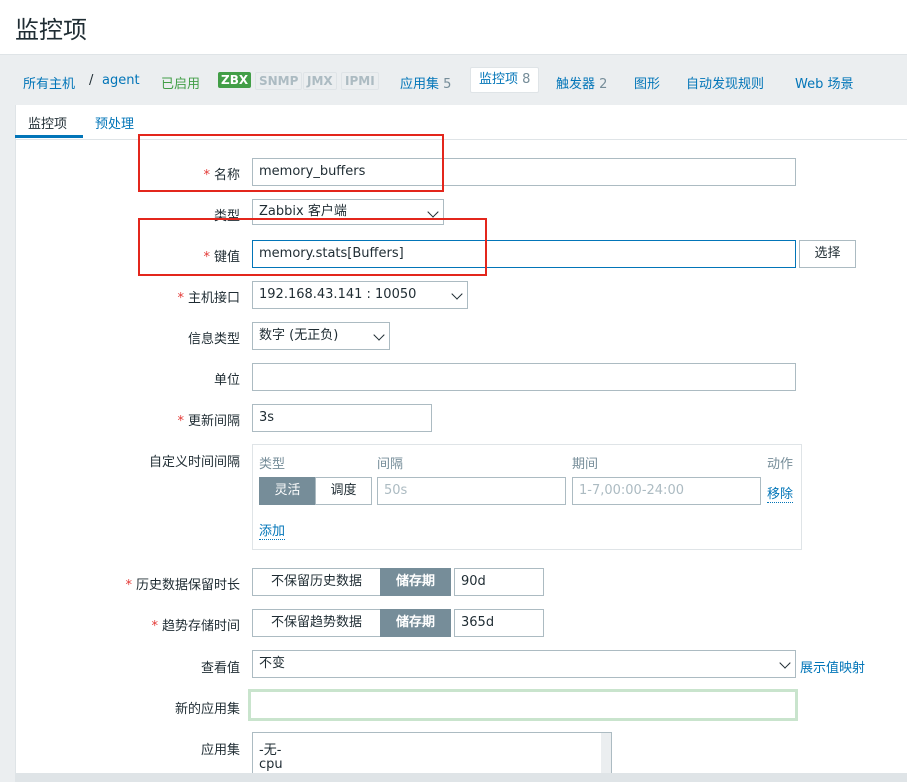  Describe the element at coordinates (453, 27) in the screenshot. I see `header-background` at that location.